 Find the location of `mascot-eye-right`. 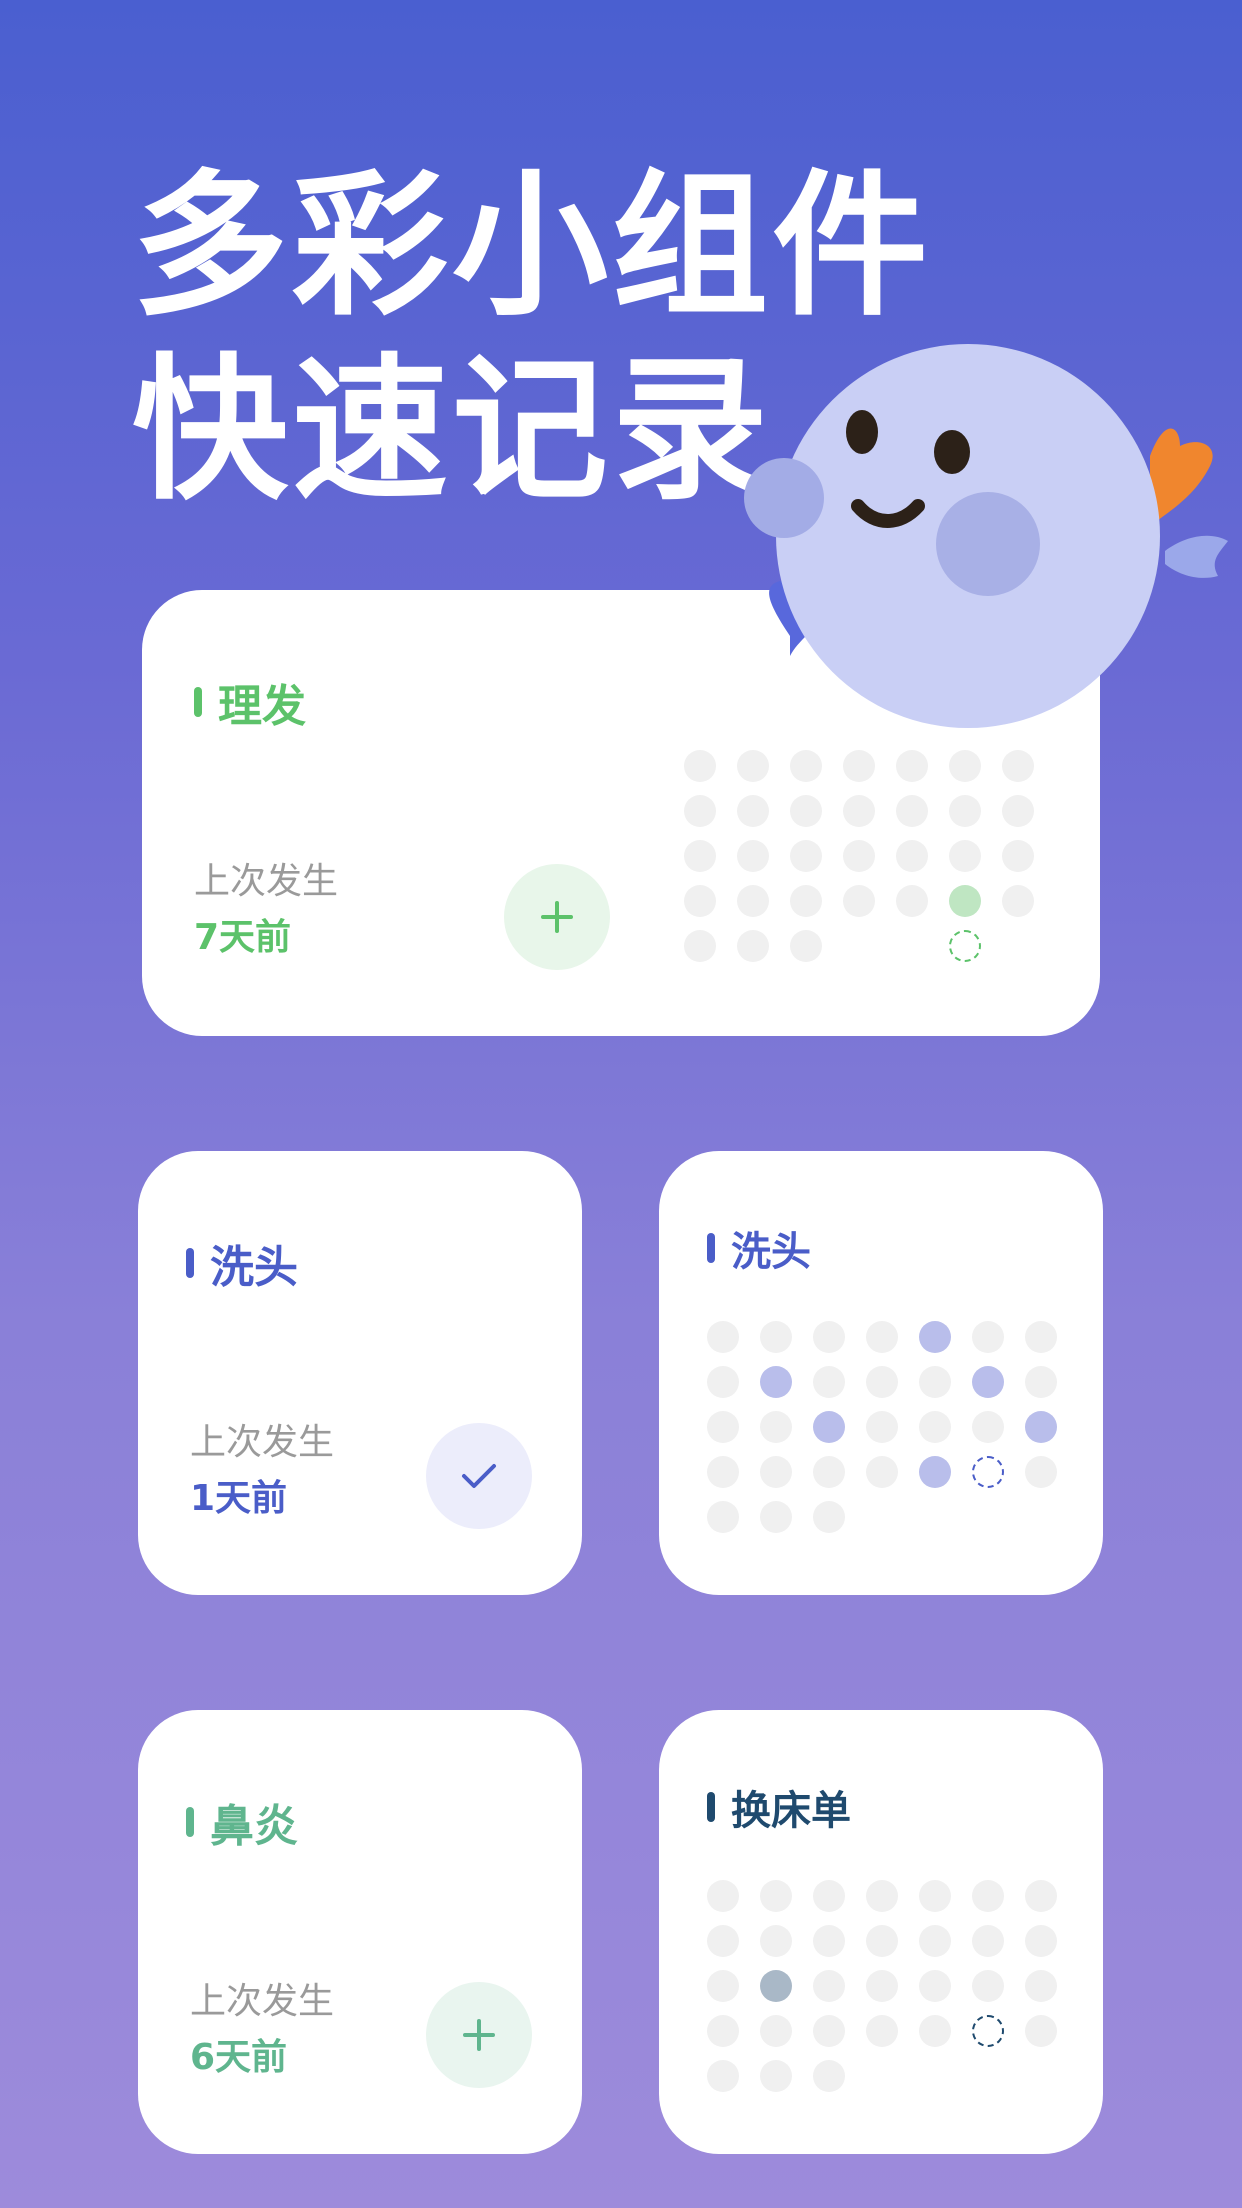

mascot-eye-right is located at coordinates (952, 452).